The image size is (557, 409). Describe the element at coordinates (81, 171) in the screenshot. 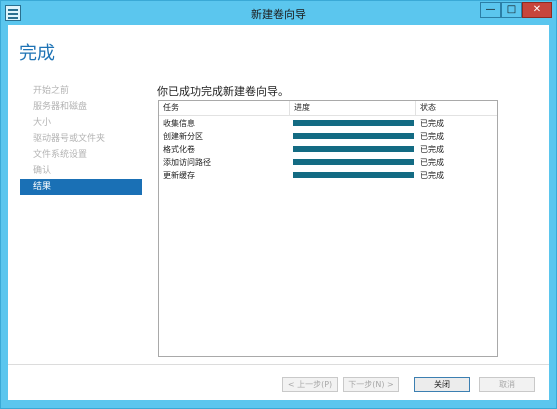

I see `step-confirmation: 确认` at that location.